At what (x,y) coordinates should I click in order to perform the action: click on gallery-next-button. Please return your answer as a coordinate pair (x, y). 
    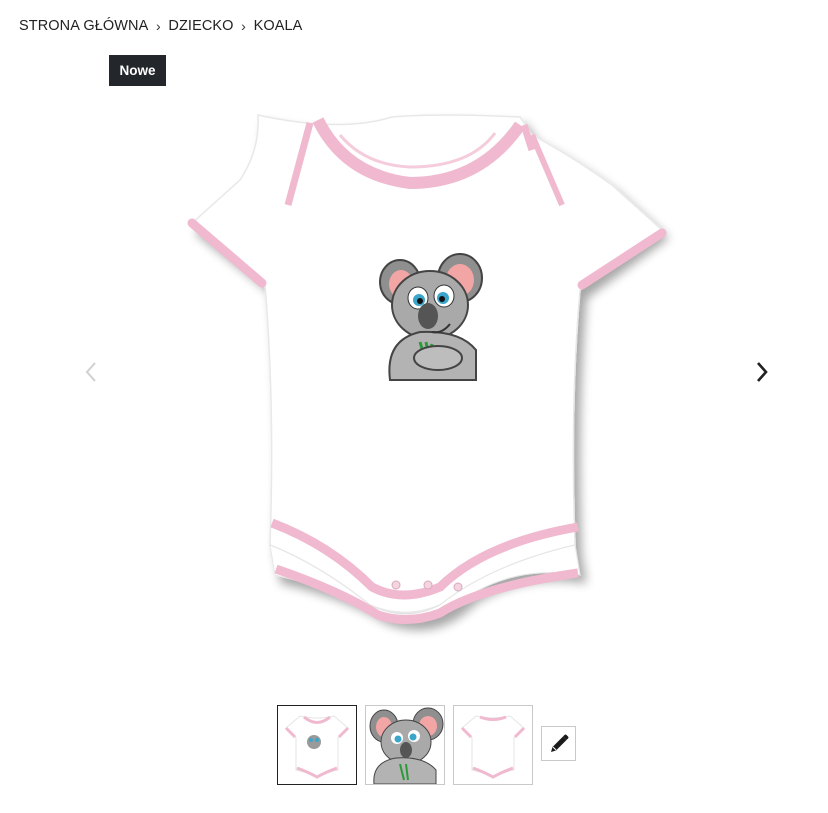
    Looking at the image, I should click on (762, 372).